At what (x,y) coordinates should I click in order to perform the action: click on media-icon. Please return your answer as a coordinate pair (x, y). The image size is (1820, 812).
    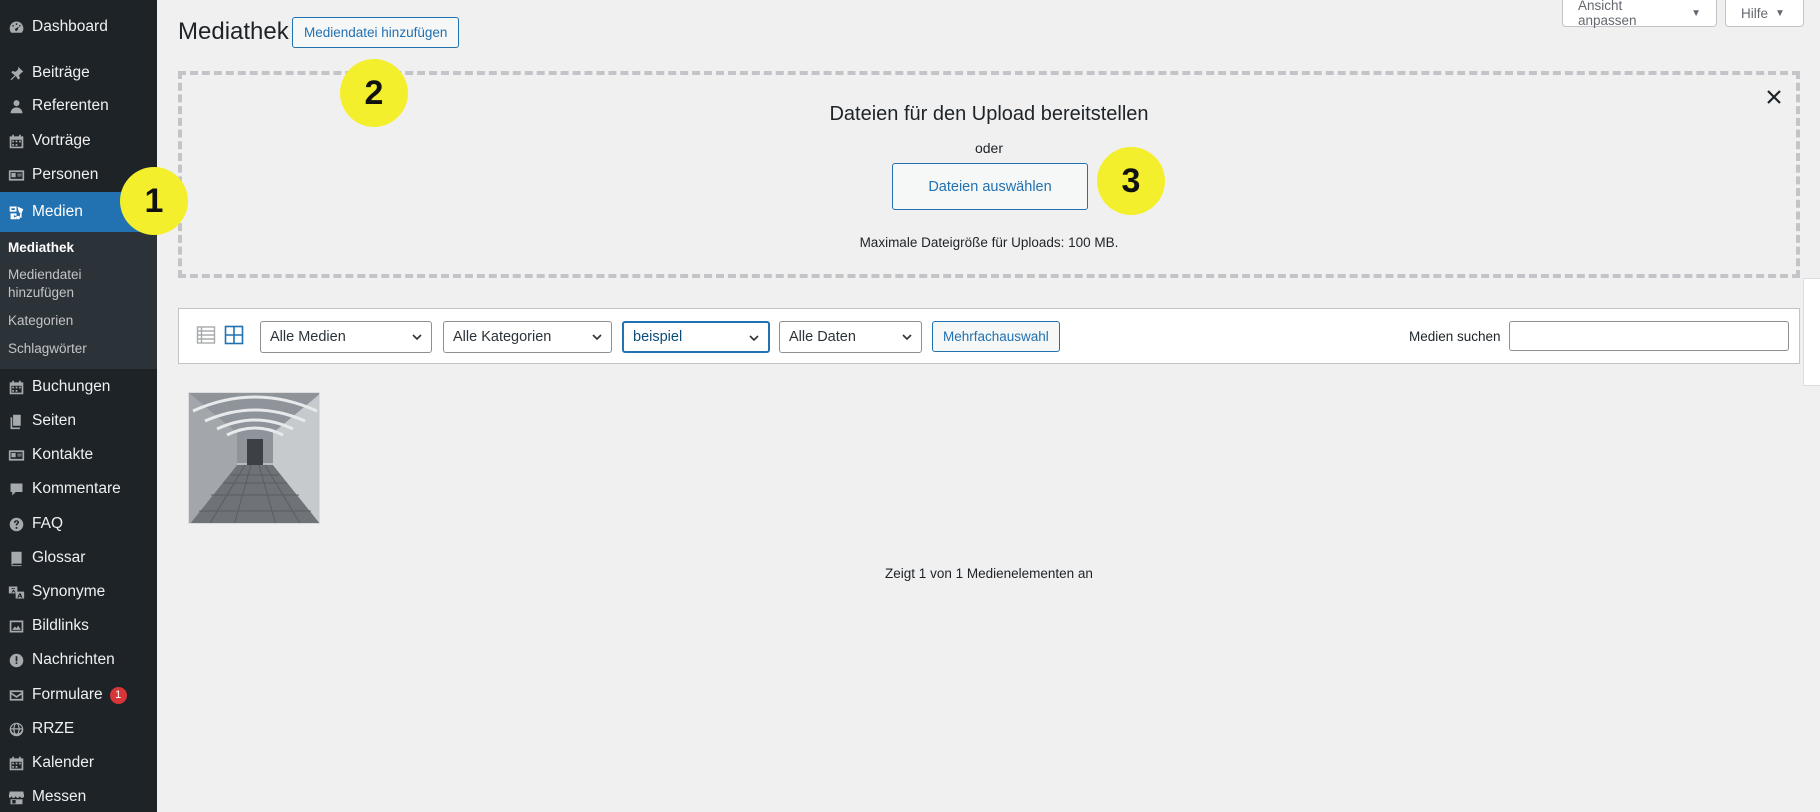
    Looking at the image, I should click on (16, 212).